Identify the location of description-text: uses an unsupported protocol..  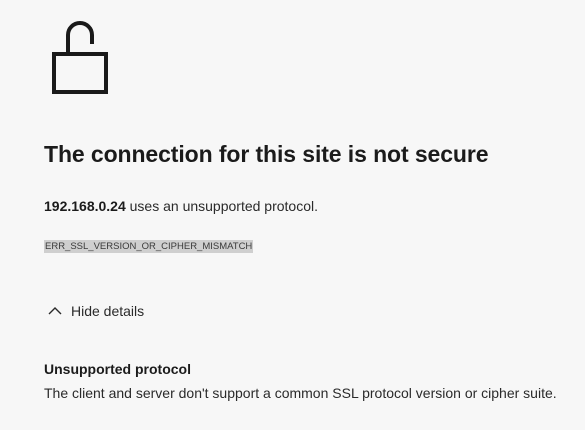
(221, 206).